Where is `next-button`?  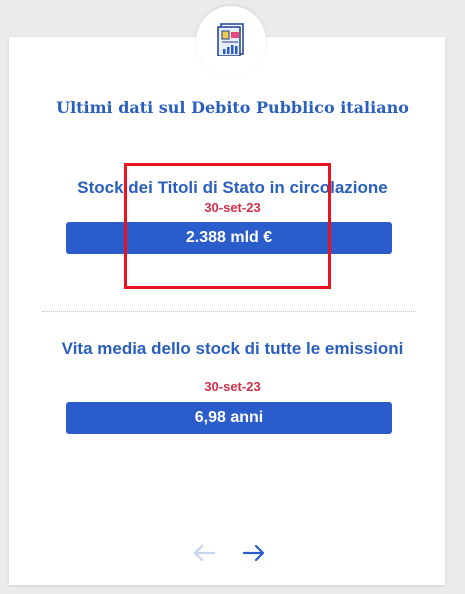
next-button is located at coordinates (254, 553).